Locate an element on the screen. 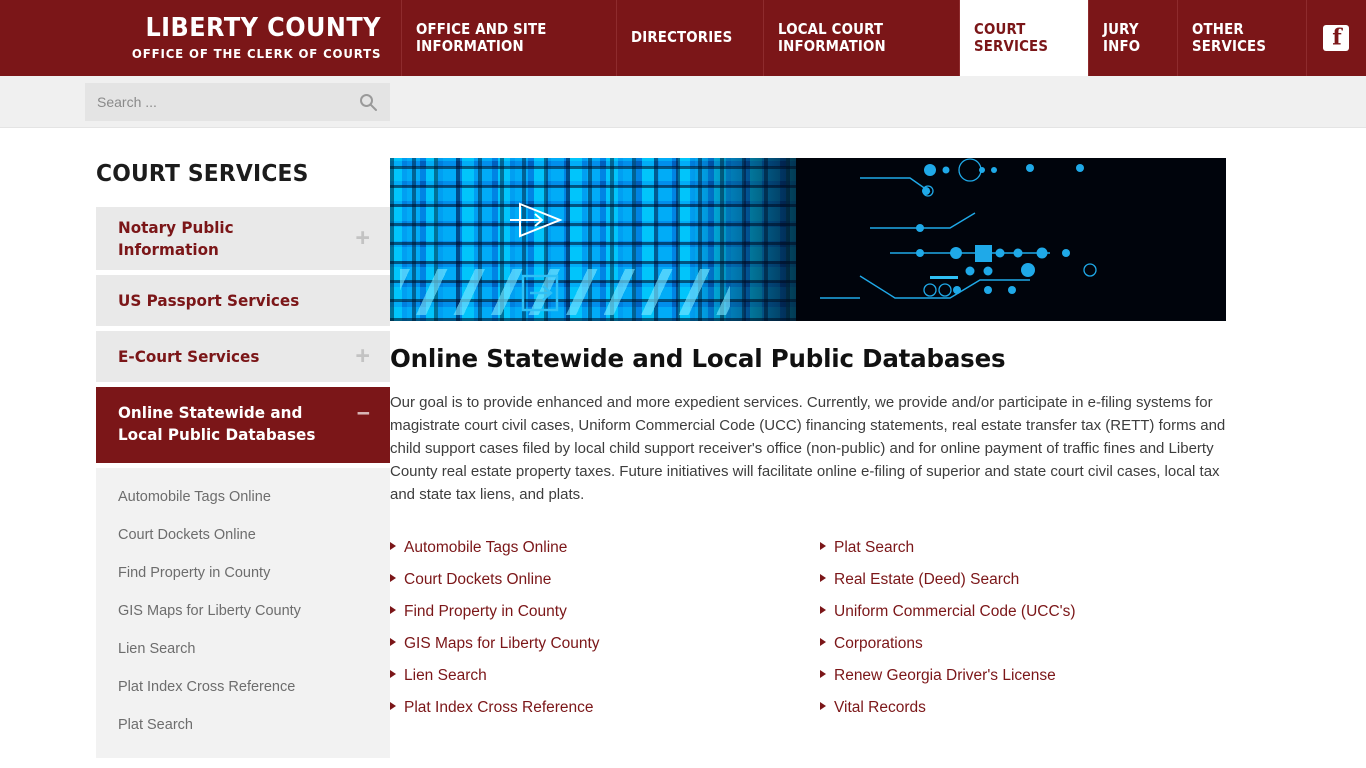  resource-link-label: Court Dockets Online is located at coordinates (478, 579).